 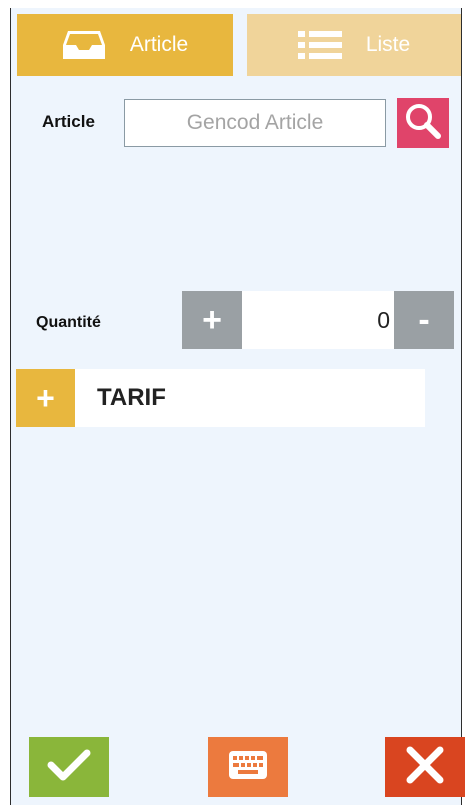 I want to click on minus-icon: -, so click(x=424, y=319).